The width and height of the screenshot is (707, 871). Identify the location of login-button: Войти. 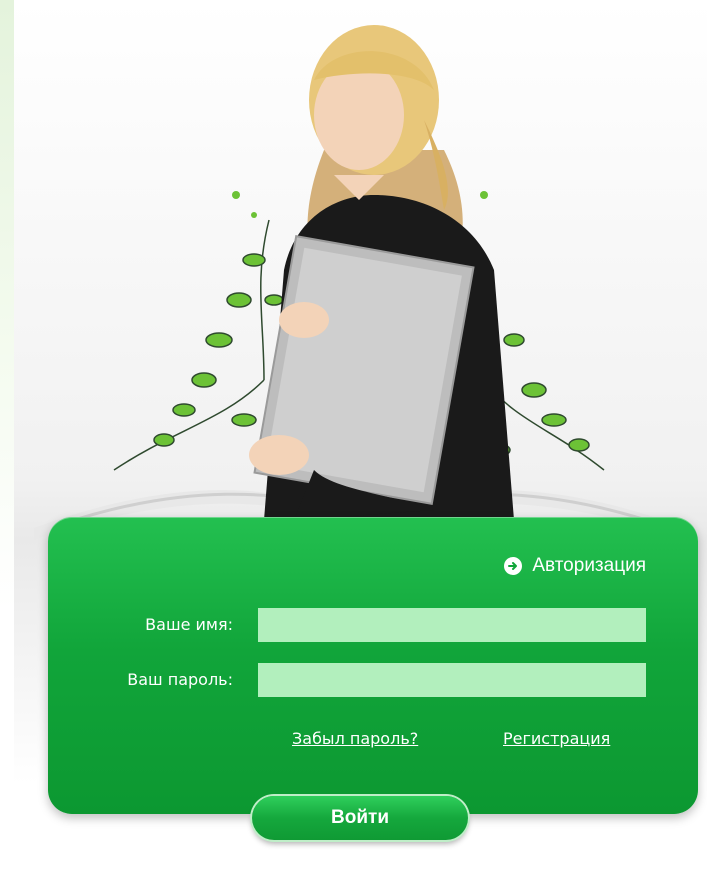
(360, 818).